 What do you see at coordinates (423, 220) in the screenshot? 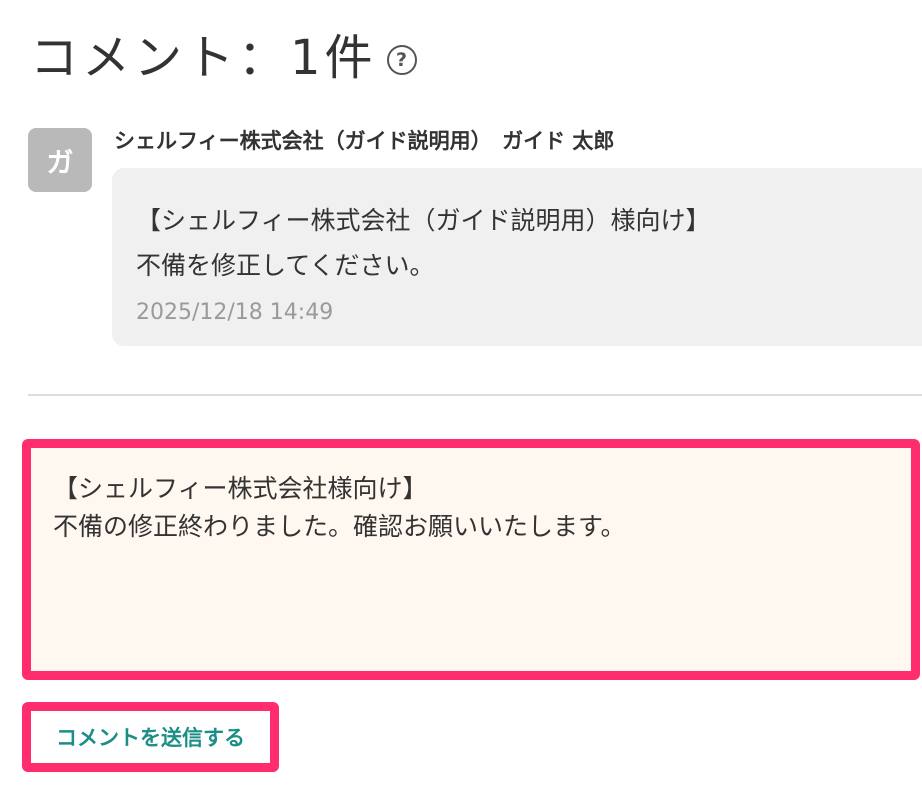
I see `comment-line-1: 【シェルフィー株式会社（ガイド説明用）様向け】` at bounding box center [423, 220].